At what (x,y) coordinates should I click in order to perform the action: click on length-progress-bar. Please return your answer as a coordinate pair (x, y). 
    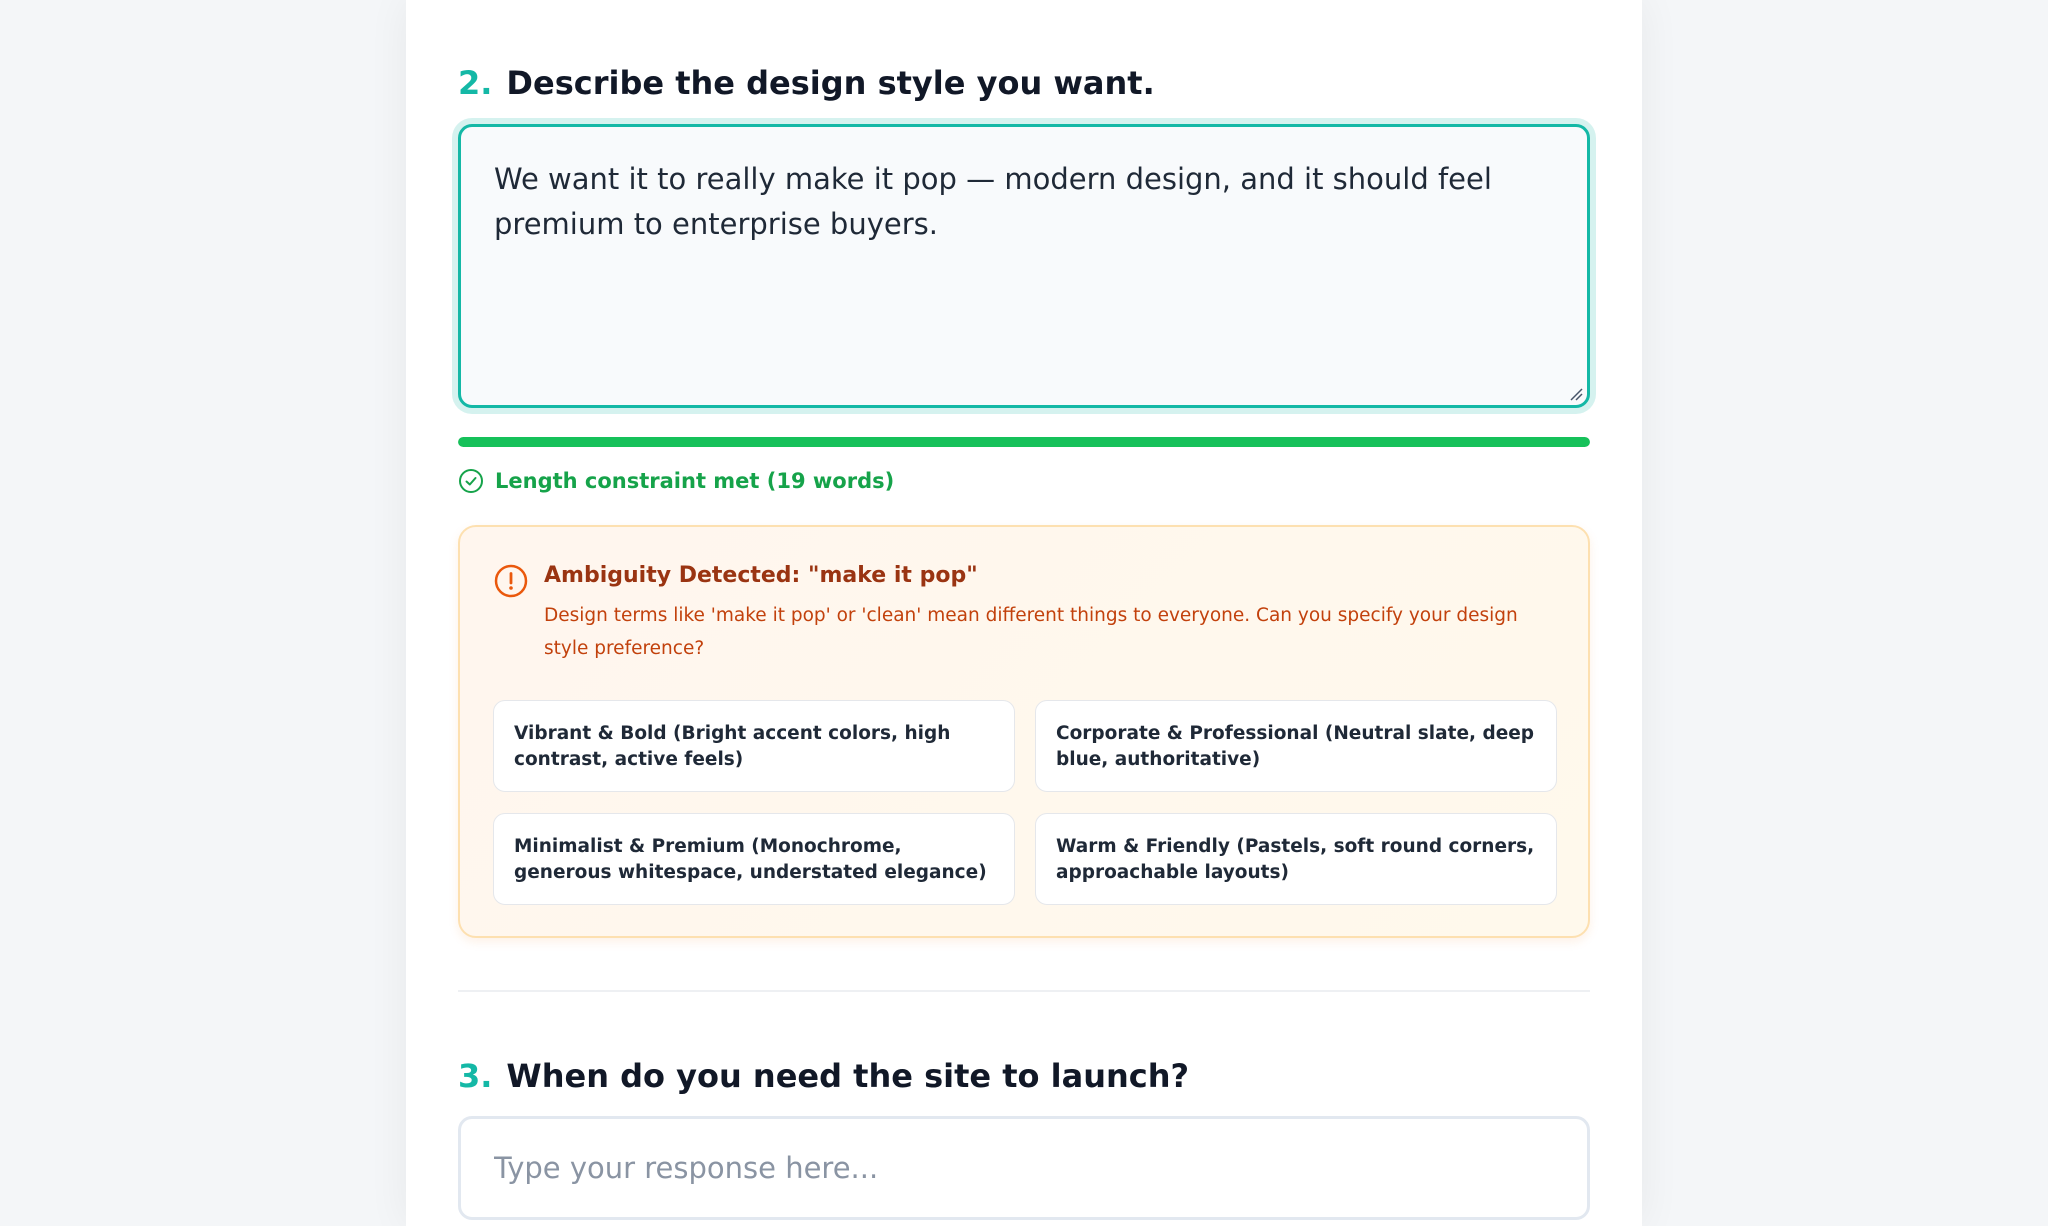
    Looking at the image, I should click on (1024, 442).